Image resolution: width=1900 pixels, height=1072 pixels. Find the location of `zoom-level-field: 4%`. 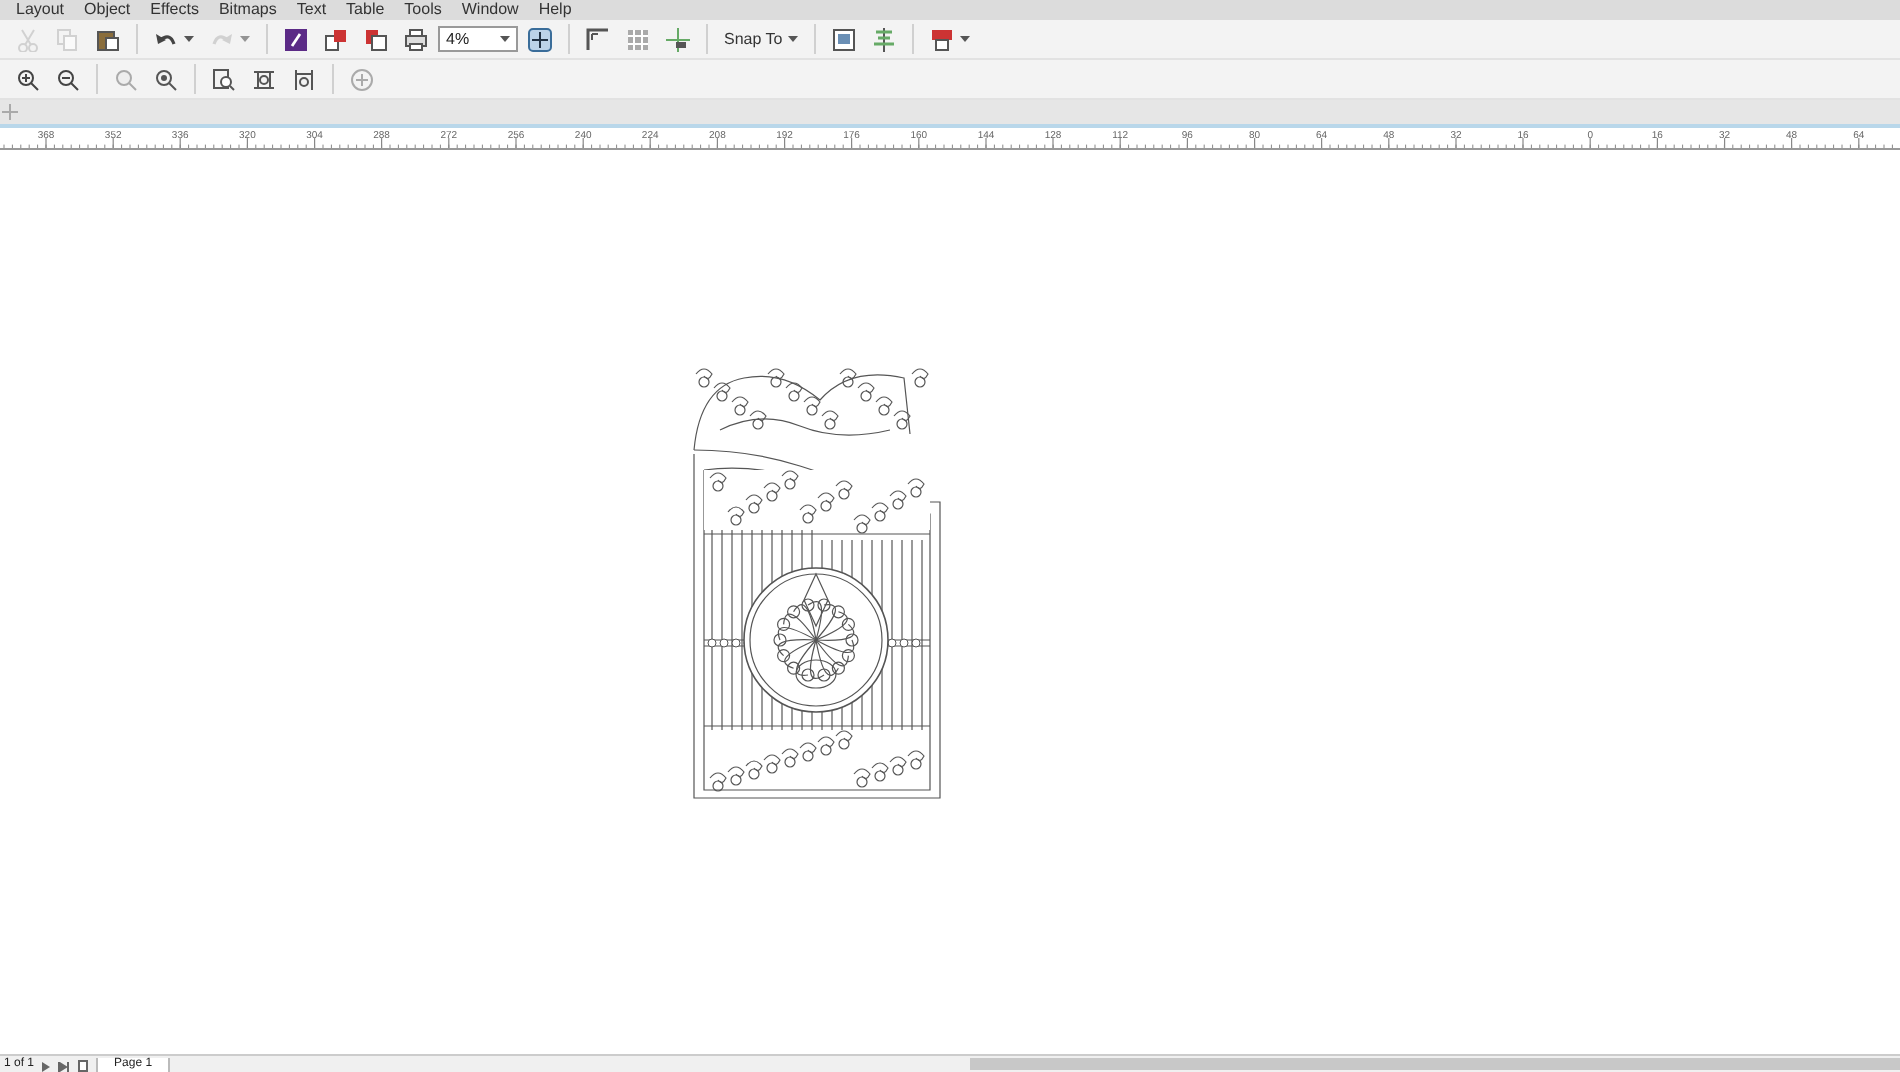

zoom-level-field: 4% is located at coordinates (478, 39).